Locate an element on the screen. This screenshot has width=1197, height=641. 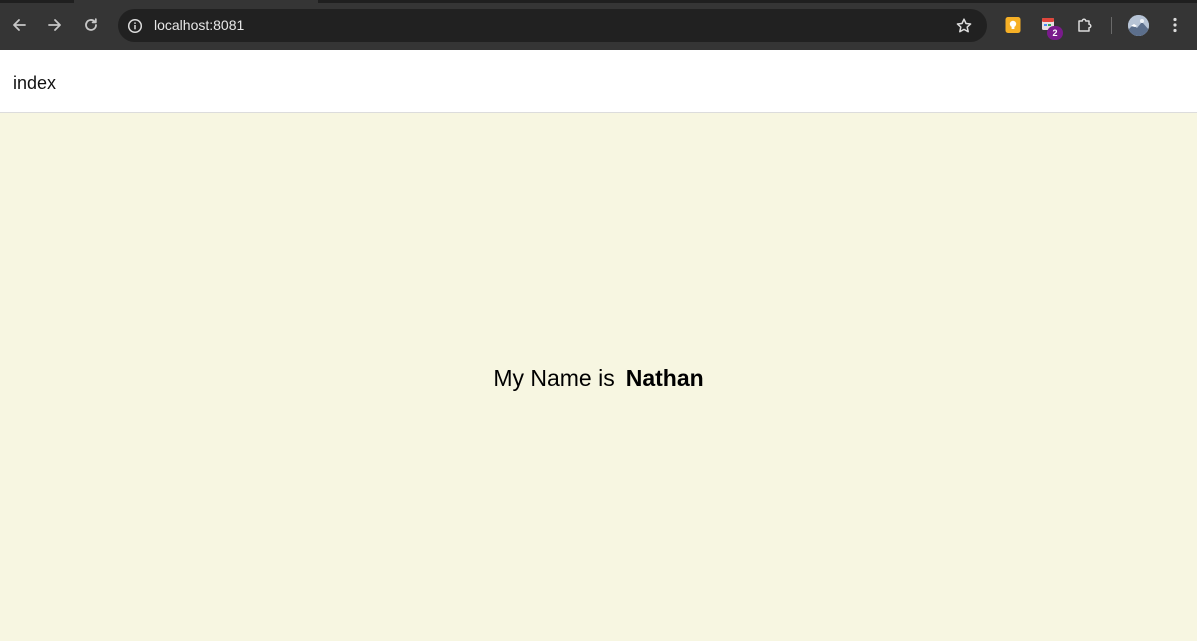
back-button is located at coordinates (19, 25).